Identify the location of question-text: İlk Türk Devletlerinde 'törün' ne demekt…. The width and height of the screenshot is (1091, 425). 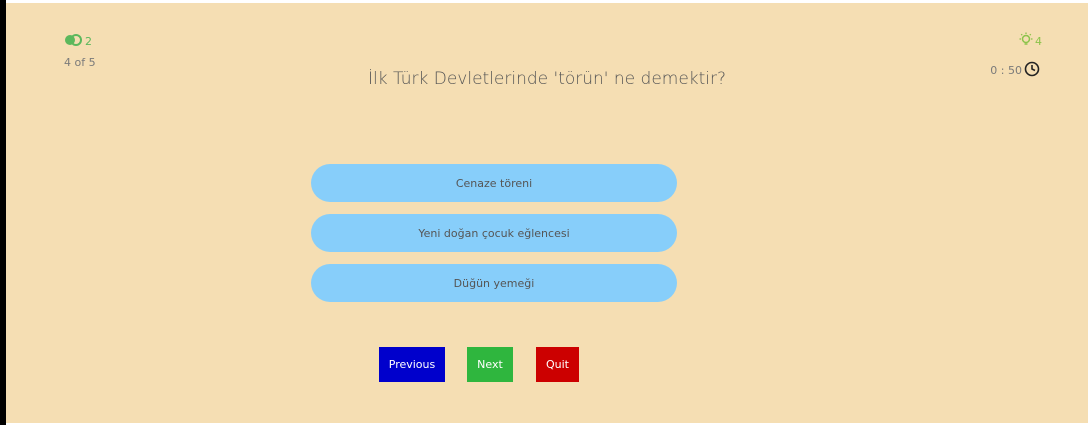
(547, 79).